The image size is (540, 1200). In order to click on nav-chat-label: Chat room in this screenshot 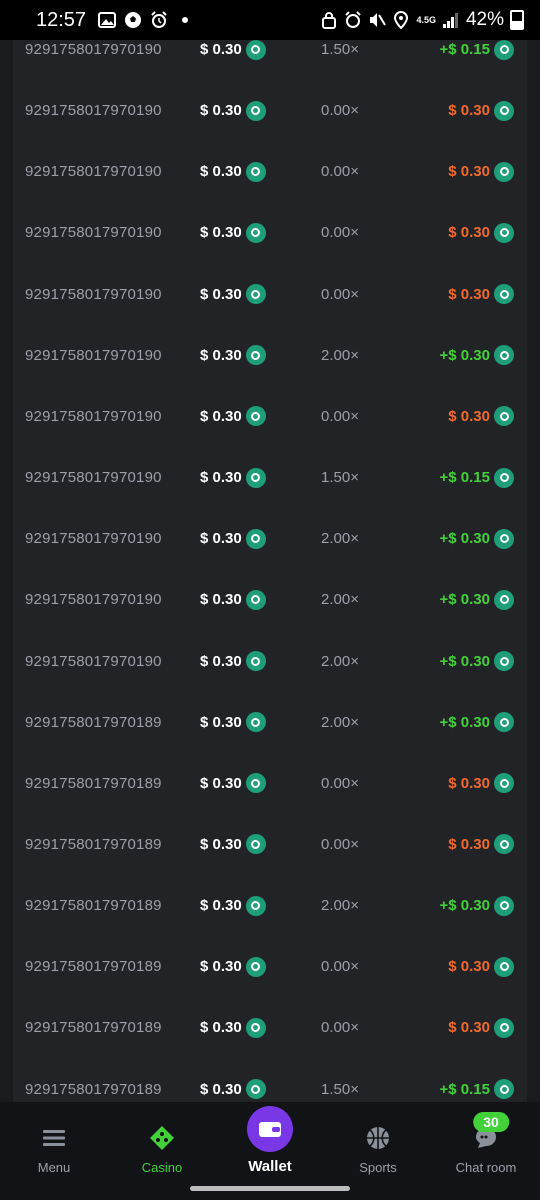, I will do `click(486, 1167)`.